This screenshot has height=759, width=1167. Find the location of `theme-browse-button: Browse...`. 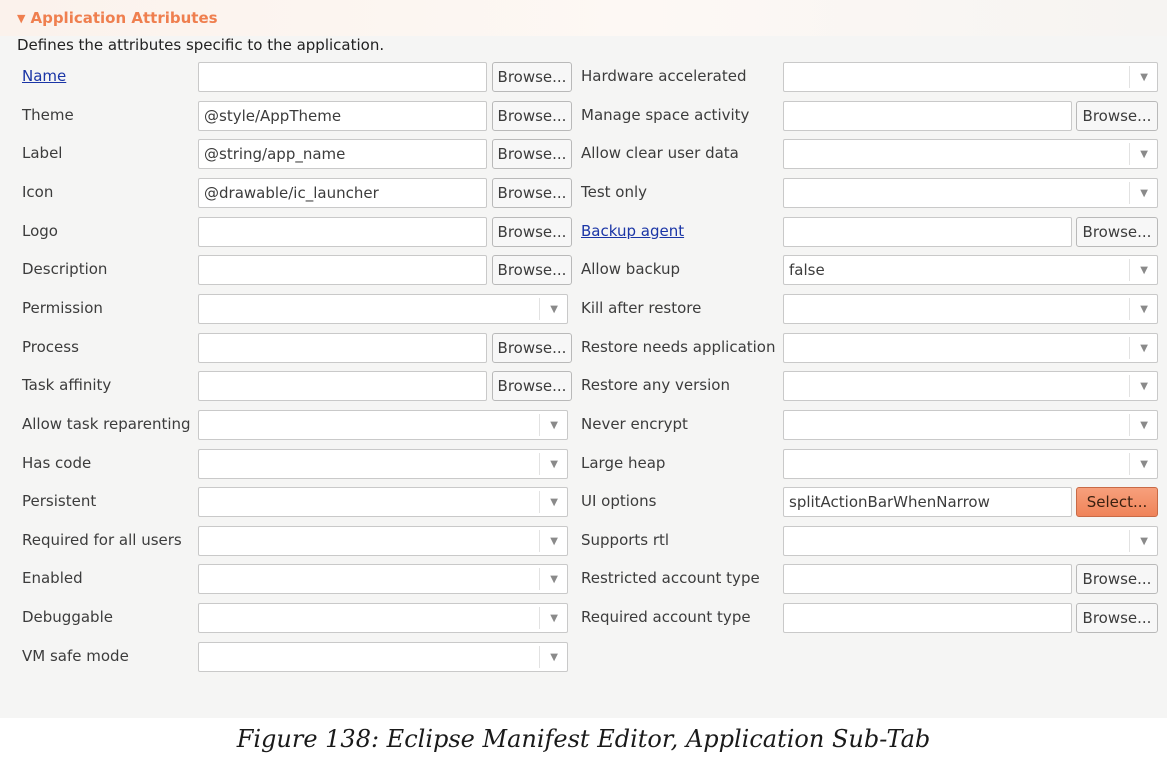

theme-browse-button: Browse... is located at coordinates (532, 115).